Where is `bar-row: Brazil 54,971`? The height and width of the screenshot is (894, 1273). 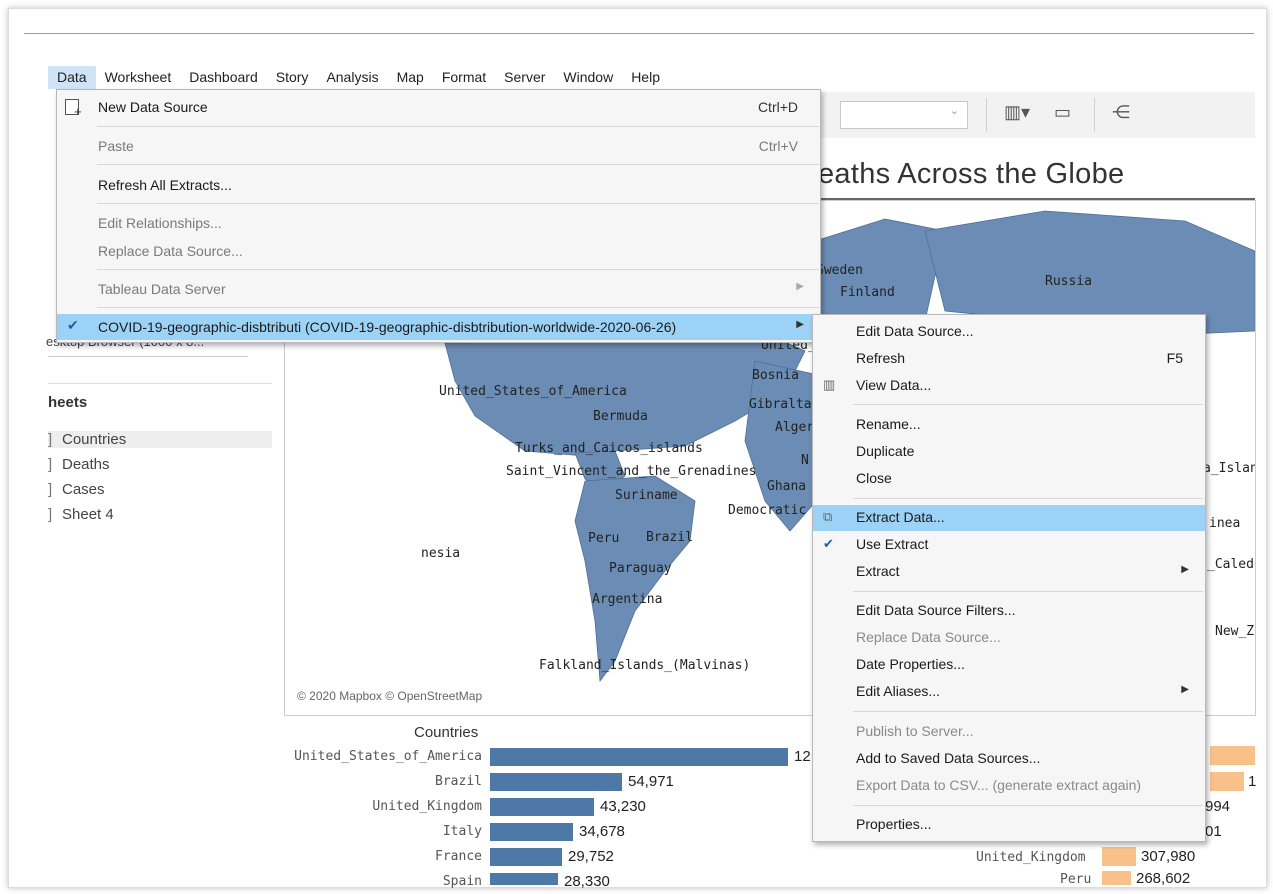
bar-row: Brazil 54,971 is located at coordinates (554, 782).